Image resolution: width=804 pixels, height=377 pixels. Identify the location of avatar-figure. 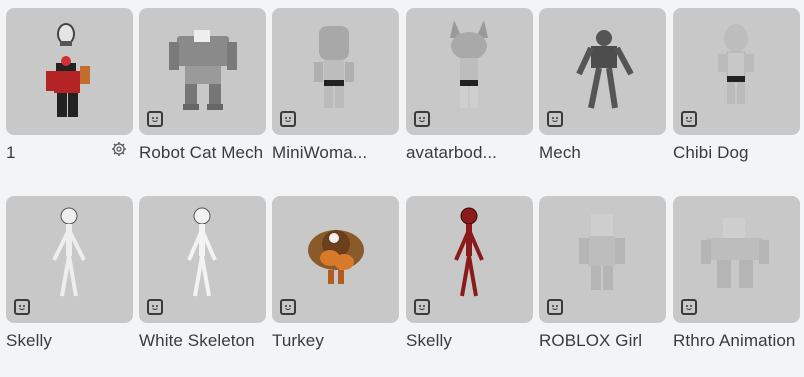
(68, 70).